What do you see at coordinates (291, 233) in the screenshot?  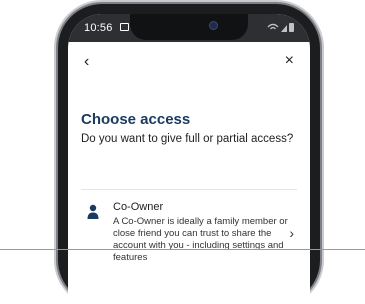 I see `chevron-right-icon: ›` at bounding box center [291, 233].